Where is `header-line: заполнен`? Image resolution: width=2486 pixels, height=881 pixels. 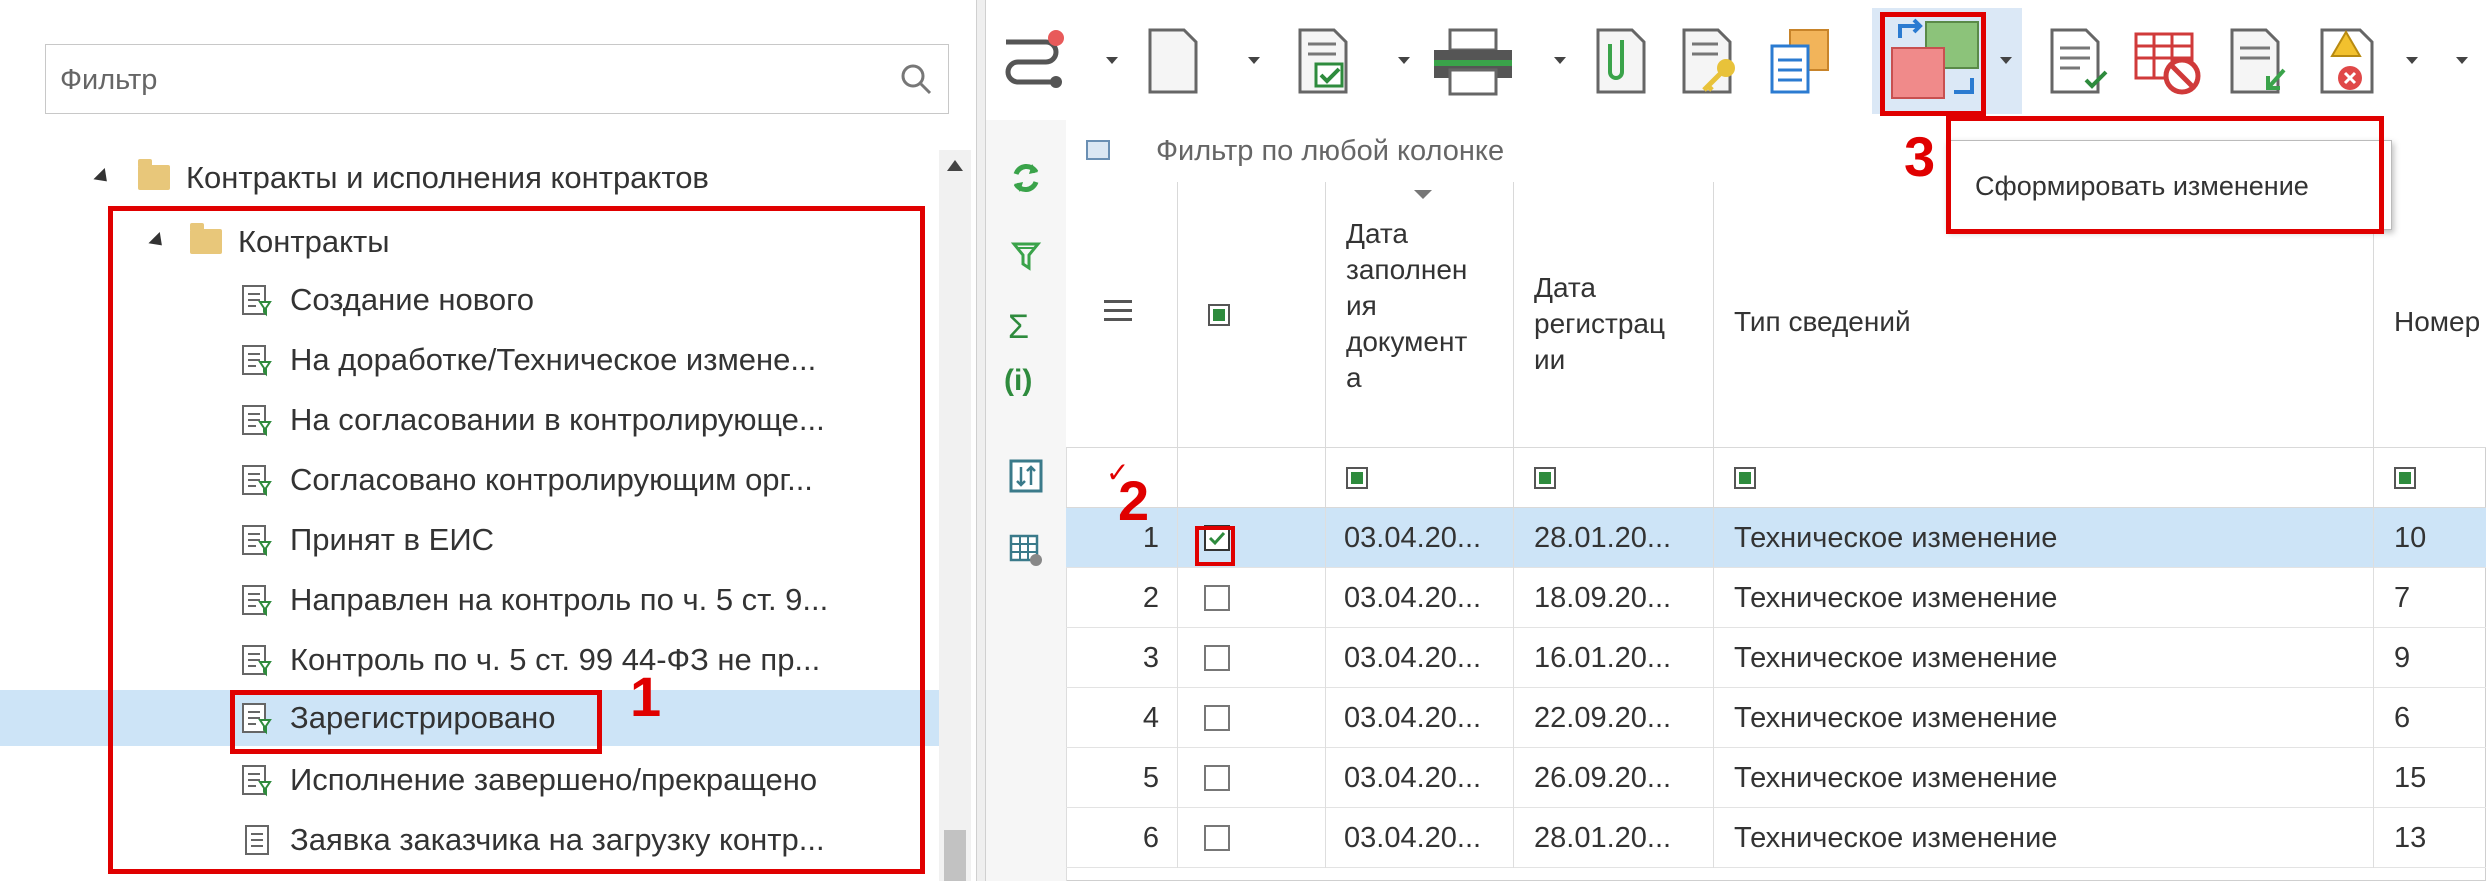
header-line: заполнен is located at coordinates (1407, 269).